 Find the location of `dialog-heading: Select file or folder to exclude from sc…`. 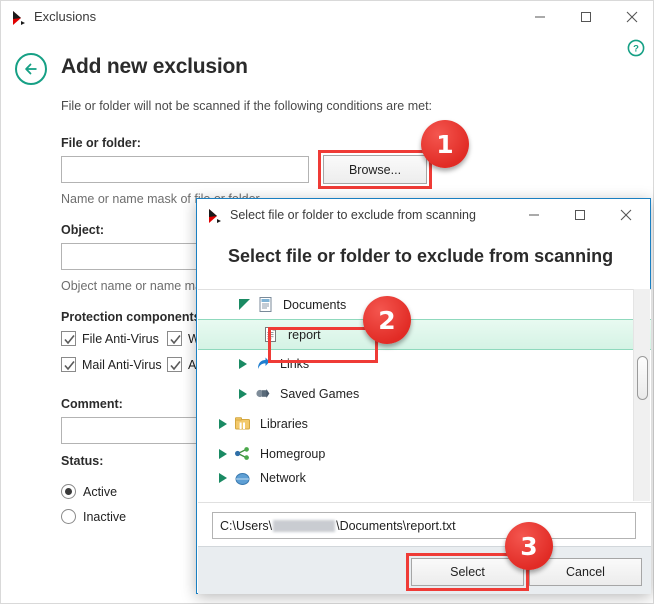

dialog-heading: Select file or folder to exclude from sc… is located at coordinates (421, 256).